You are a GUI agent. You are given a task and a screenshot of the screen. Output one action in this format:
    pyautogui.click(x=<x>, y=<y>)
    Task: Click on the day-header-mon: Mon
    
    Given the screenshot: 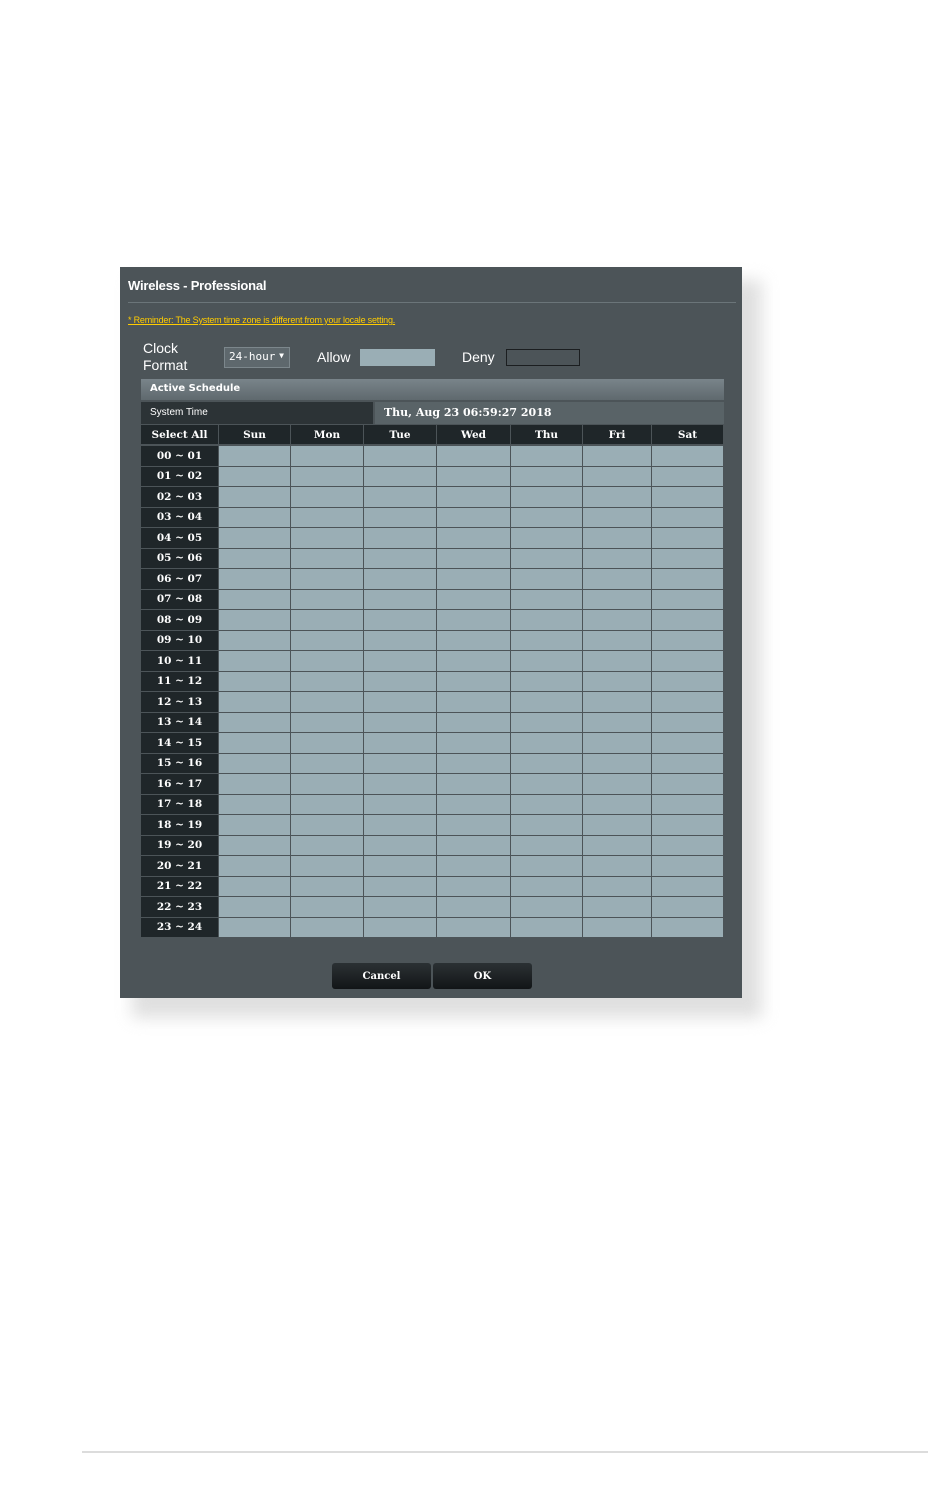 What is the action you would take?
    pyautogui.click(x=327, y=434)
    